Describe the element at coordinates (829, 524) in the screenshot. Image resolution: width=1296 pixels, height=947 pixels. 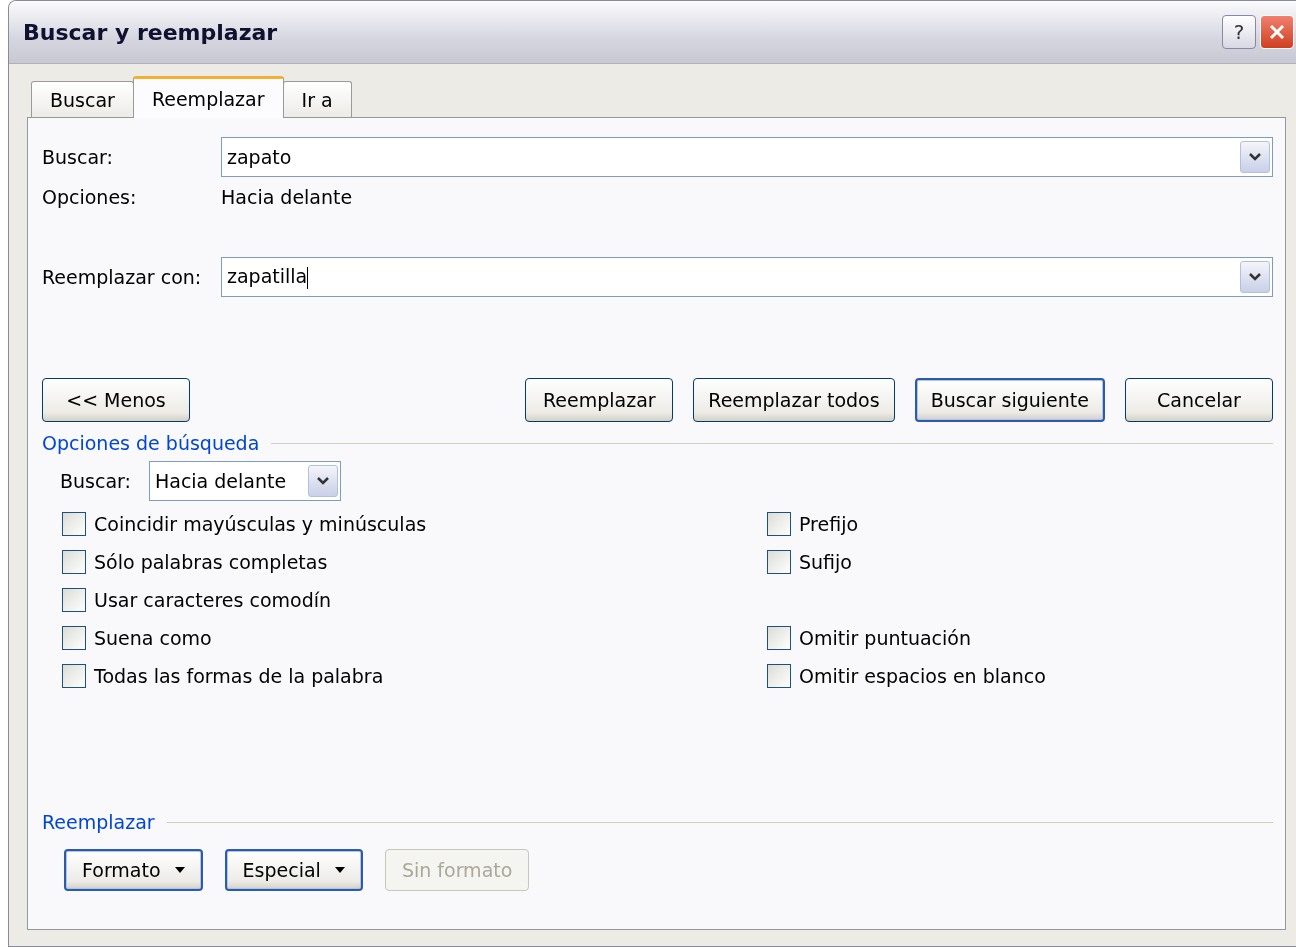
I see `checkbox-label: Prefijo` at that location.